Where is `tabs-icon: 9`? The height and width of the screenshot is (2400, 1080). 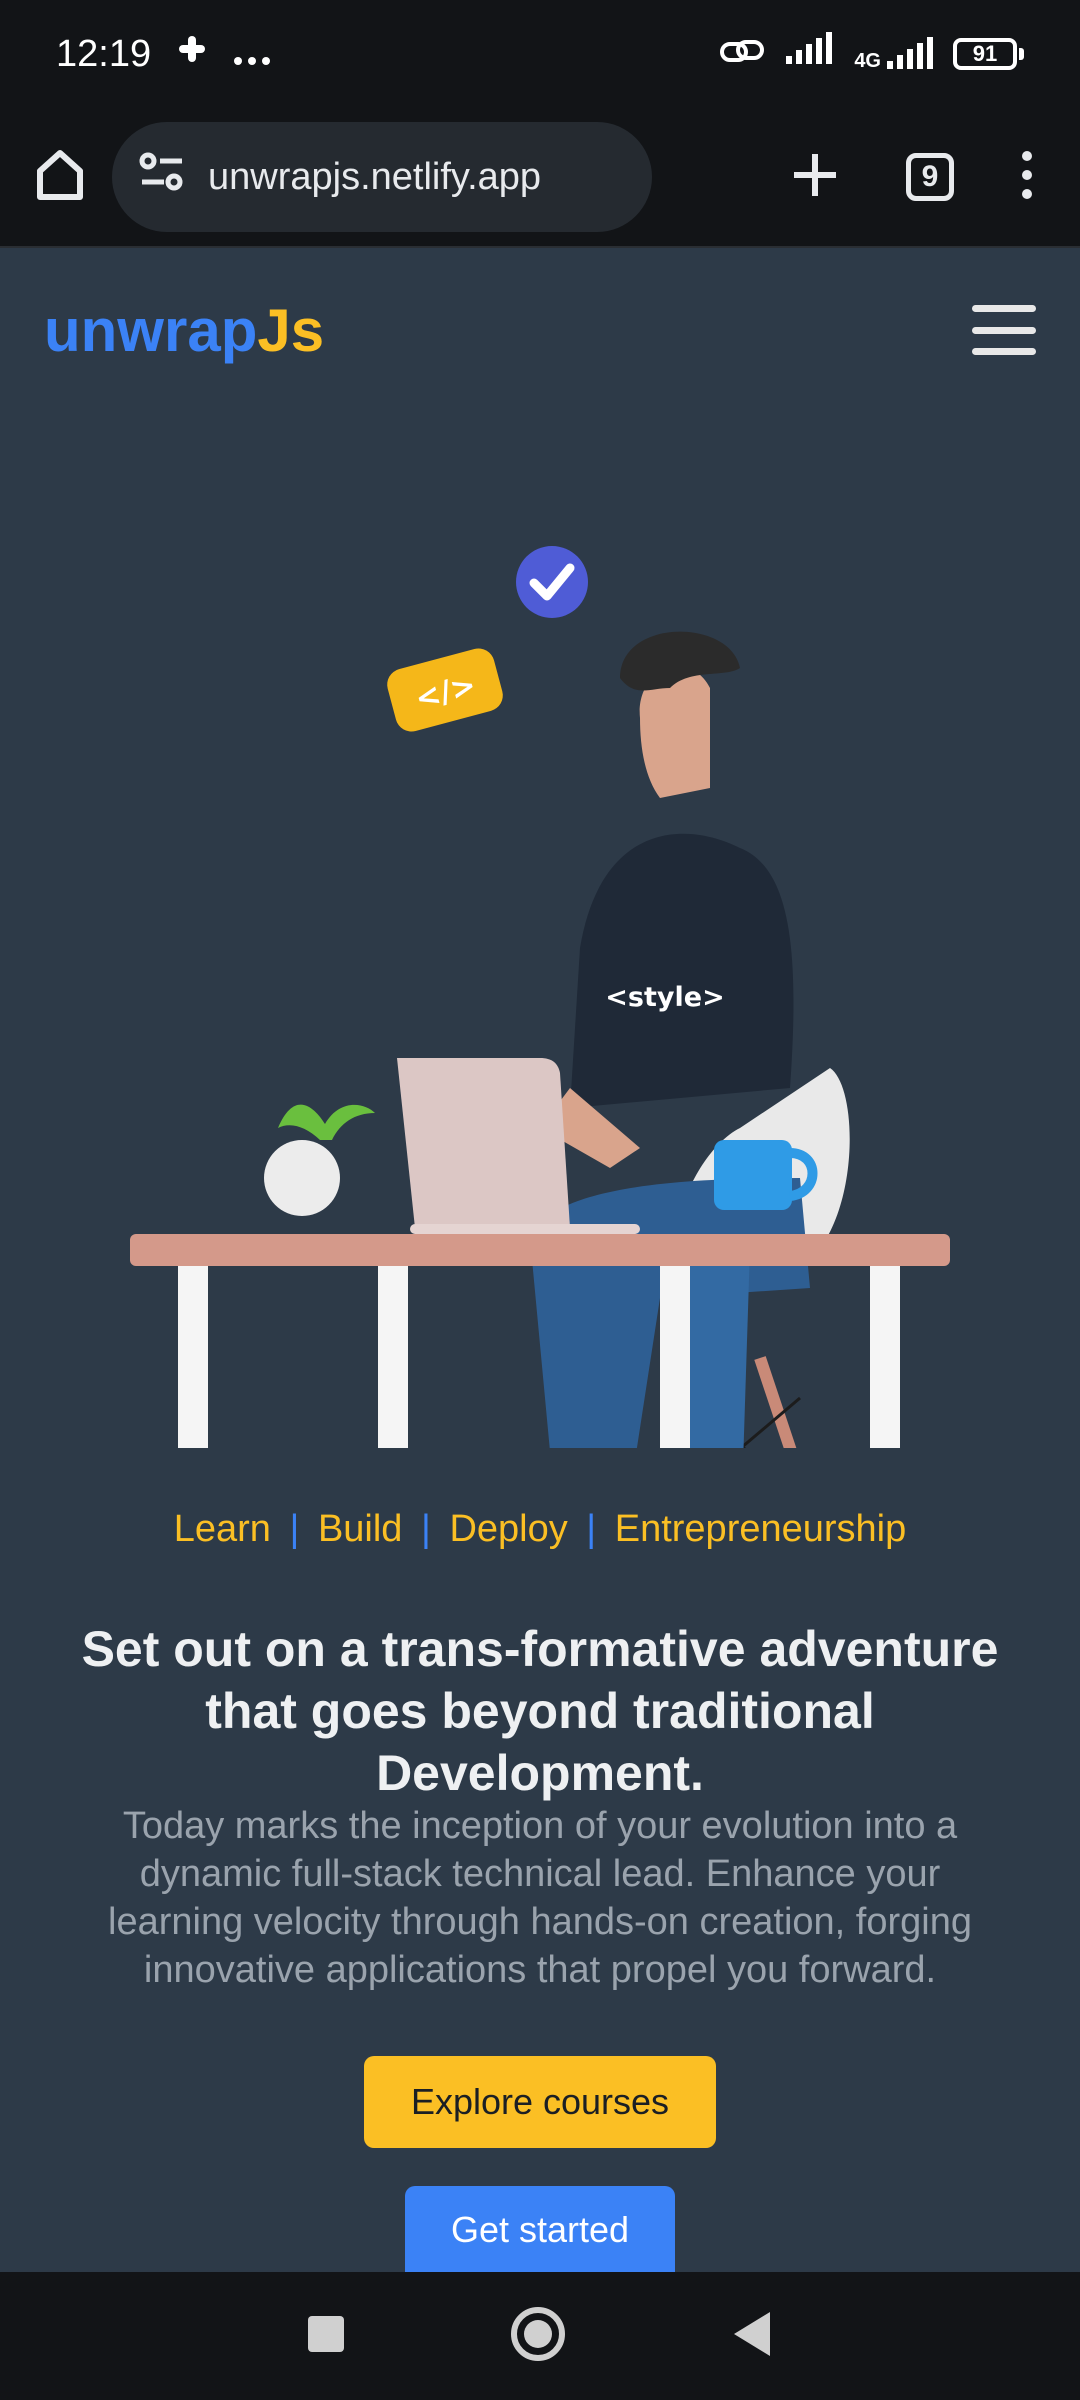 tabs-icon: 9 is located at coordinates (930, 177).